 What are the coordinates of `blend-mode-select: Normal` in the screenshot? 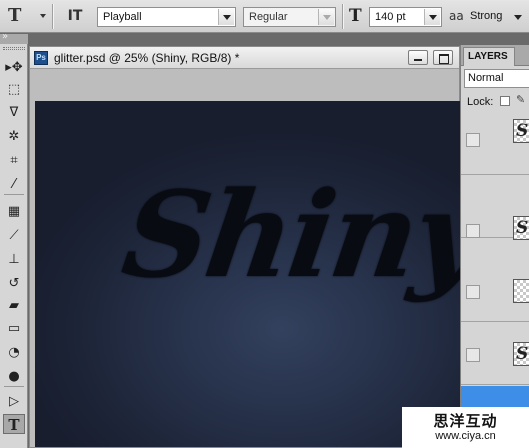 It's located at (496, 78).